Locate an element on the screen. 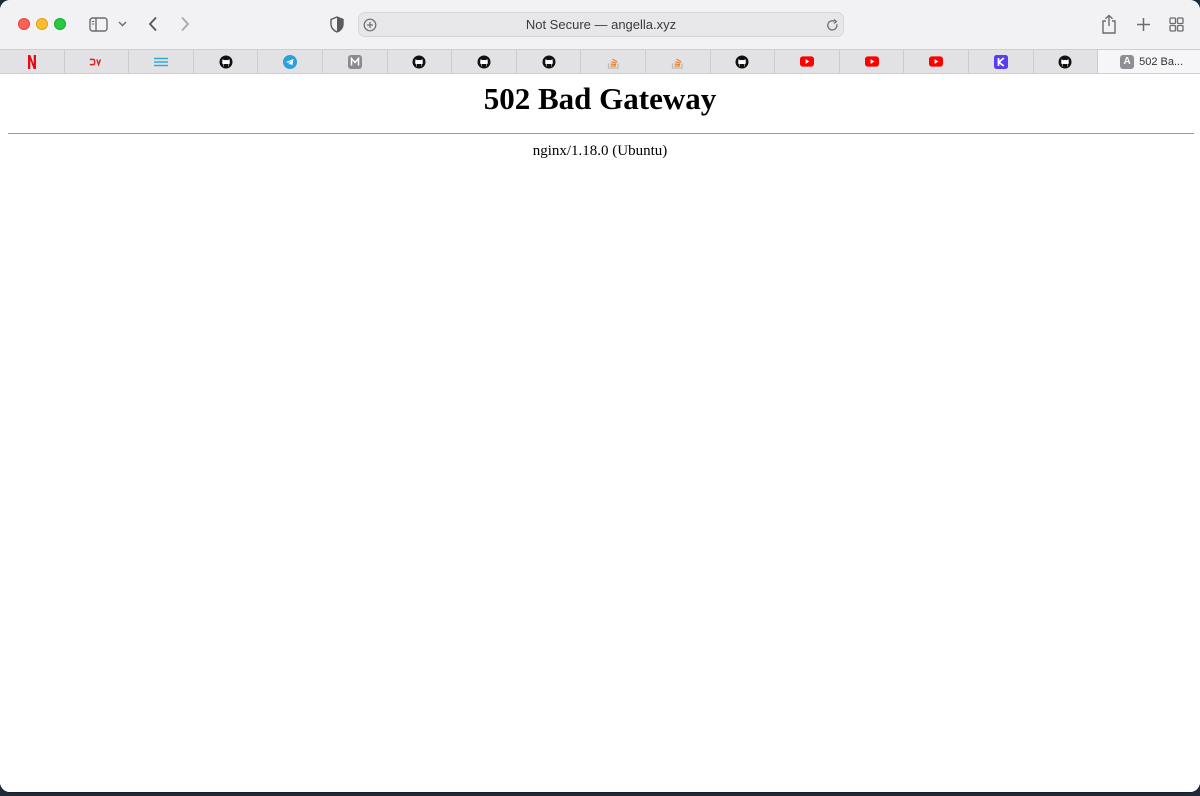 Image resolution: width=1200 pixels, height=796 pixels. dev-icon is located at coordinates (96, 62).